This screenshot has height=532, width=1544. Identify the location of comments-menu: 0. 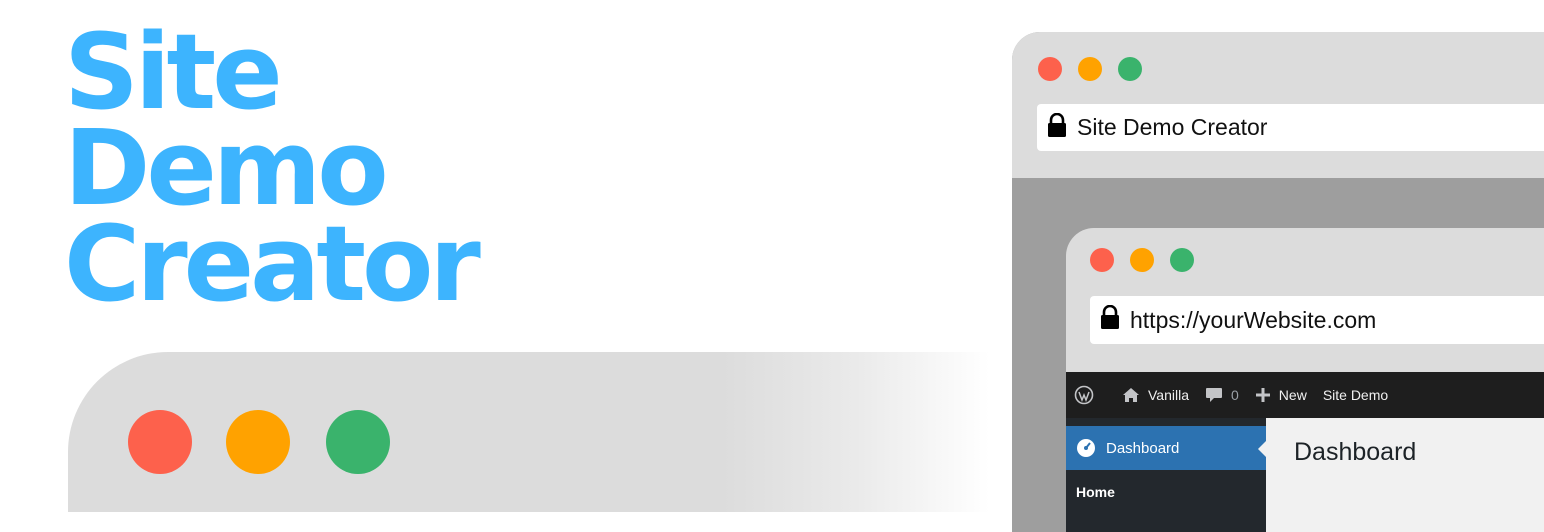
(1222, 395).